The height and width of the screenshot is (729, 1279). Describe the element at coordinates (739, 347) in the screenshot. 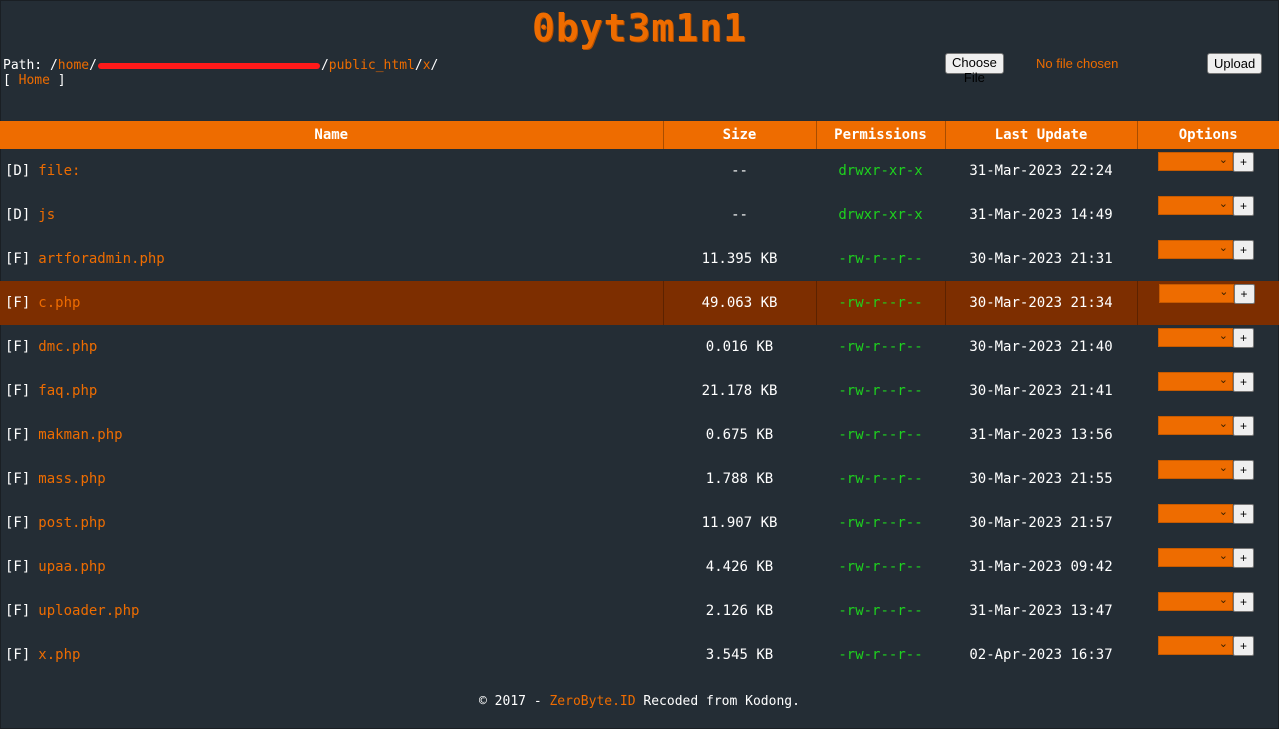

I see `cell-size: 0.016 KB` at that location.